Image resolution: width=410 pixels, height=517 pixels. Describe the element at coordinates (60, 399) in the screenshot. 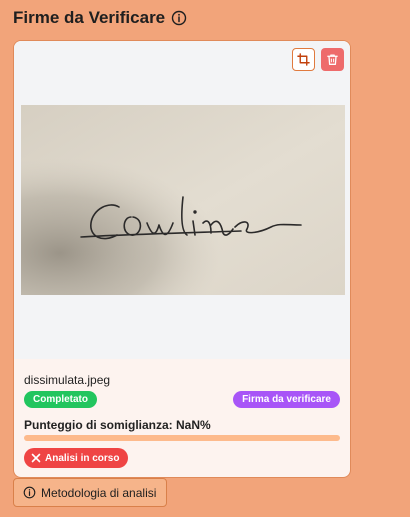

I see `status-badge: Completato` at that location.